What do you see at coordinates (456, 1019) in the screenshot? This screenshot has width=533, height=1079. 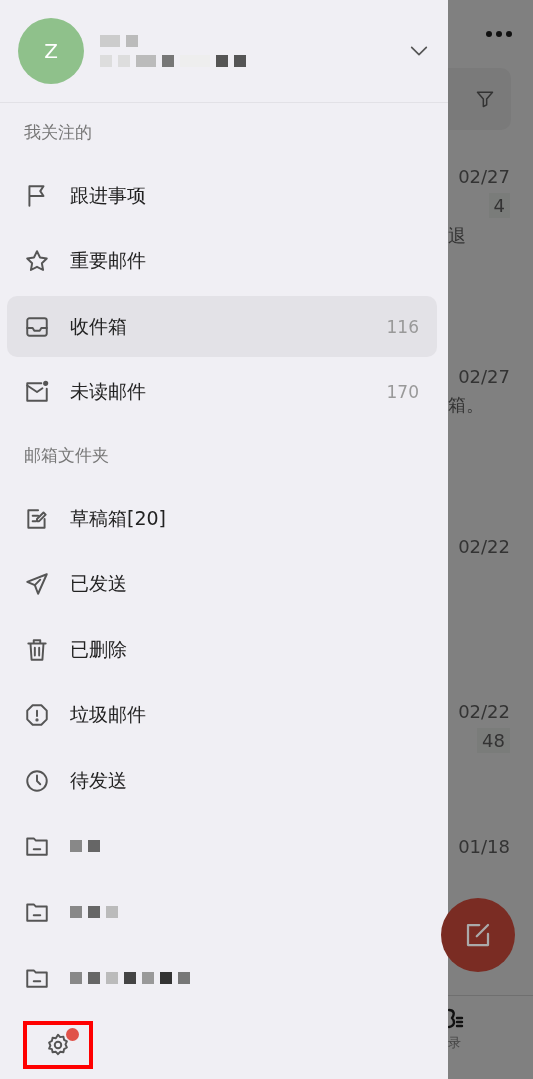 I see `contacts-icon` at bounding box center [456, 1019].